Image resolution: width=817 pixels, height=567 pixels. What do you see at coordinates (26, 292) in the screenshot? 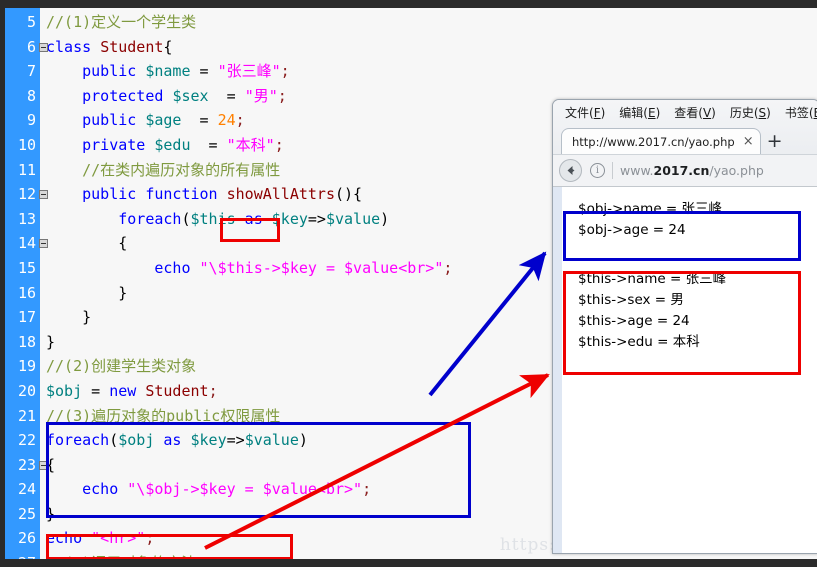
I see `line-number: 16` at bounding box center [26, 292].